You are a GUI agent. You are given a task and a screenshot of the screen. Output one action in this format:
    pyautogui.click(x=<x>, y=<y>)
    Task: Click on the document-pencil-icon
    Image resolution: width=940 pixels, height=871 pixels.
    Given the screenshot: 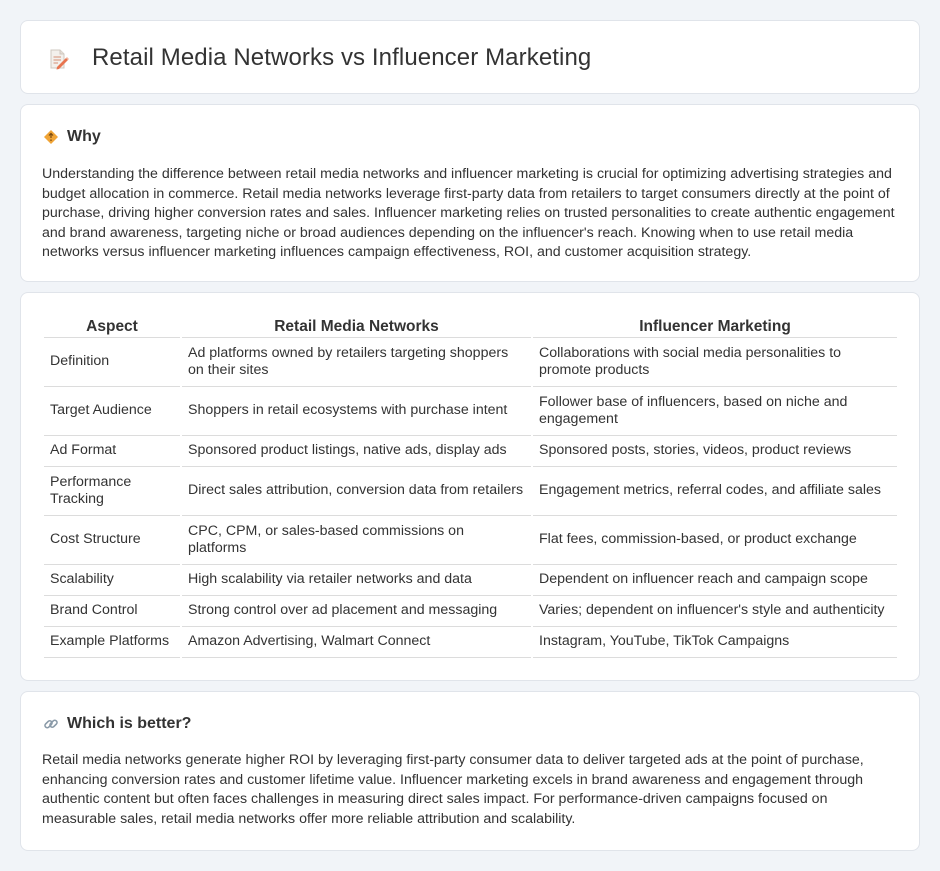 What is the action you would take?
    pyautogui.click(x=58, y=59)
    